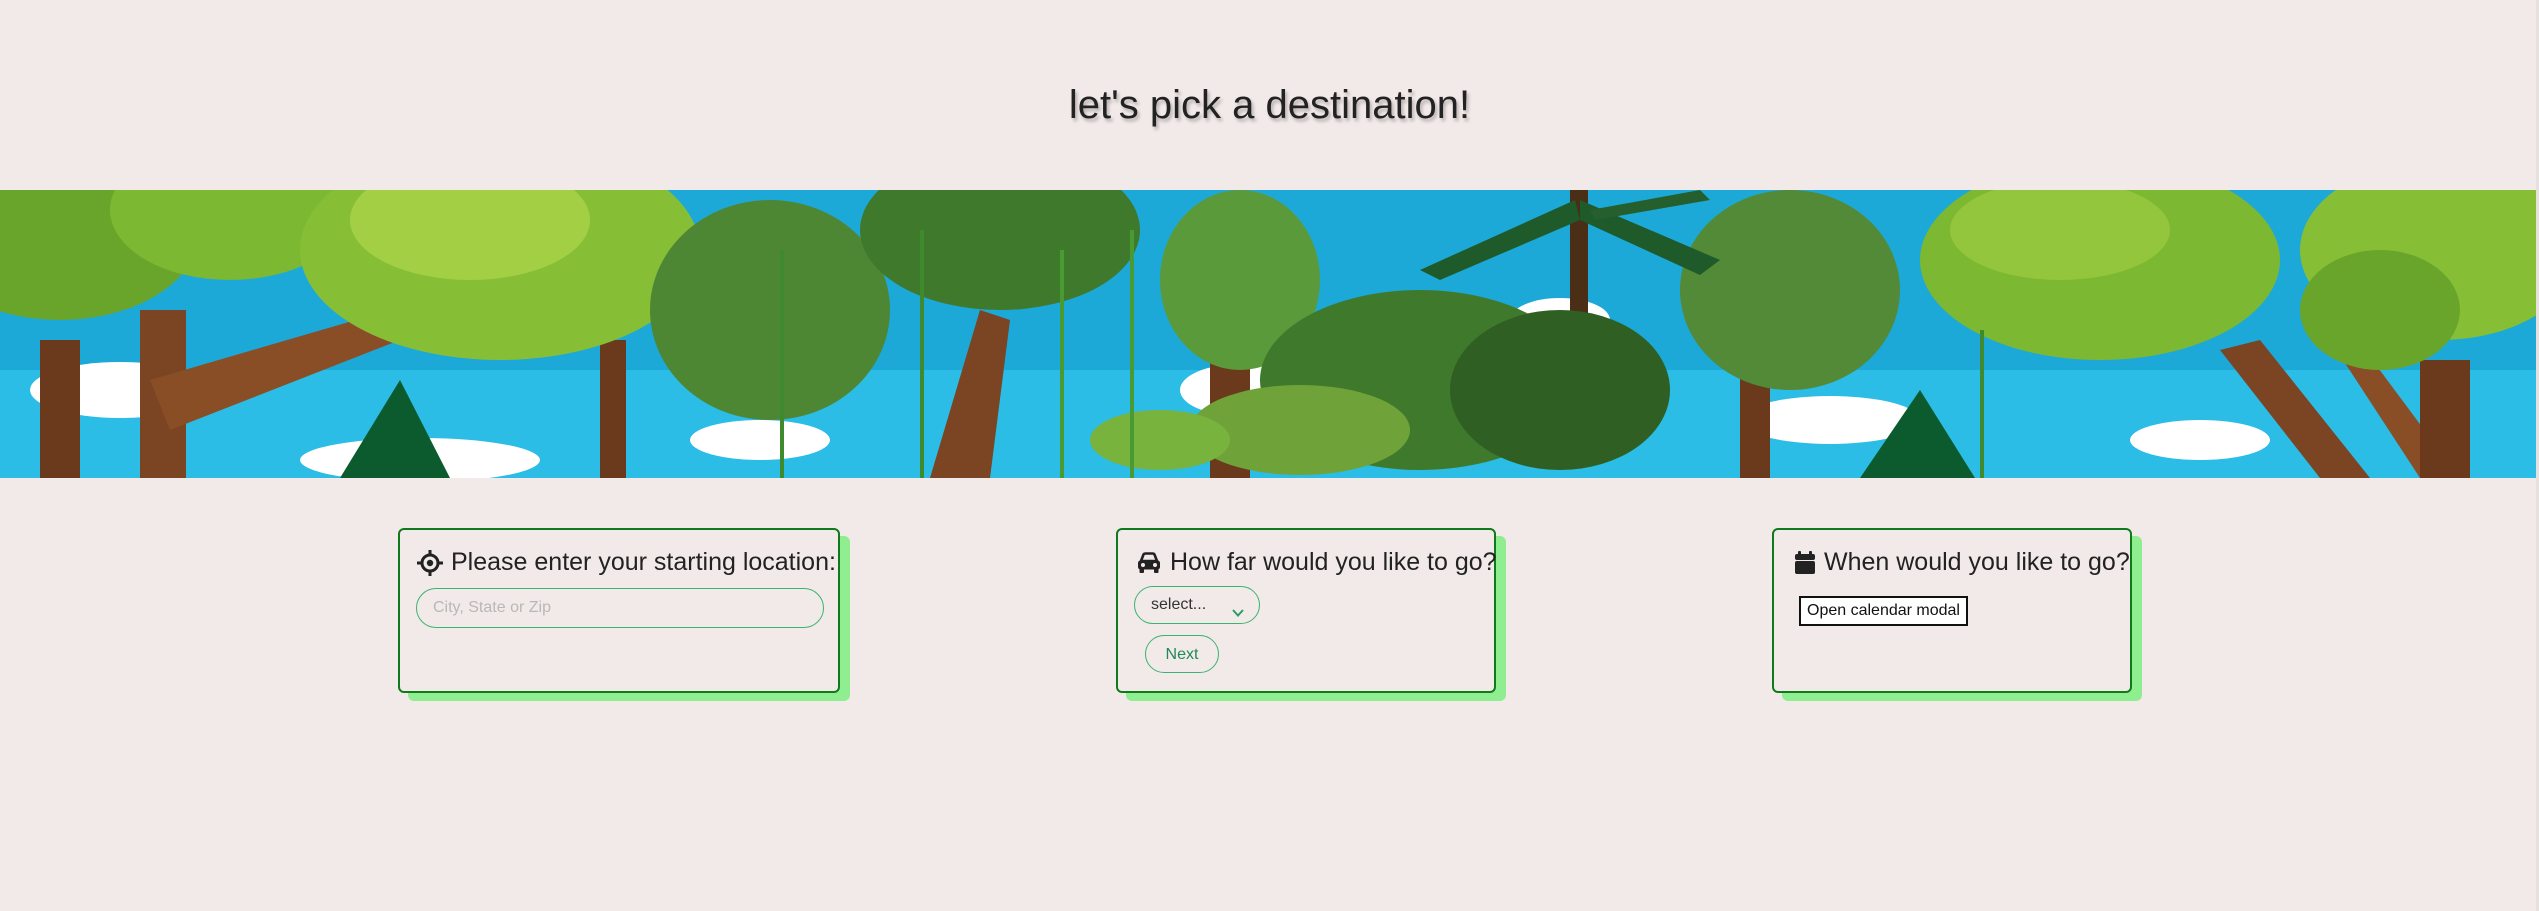  What do you see at coordinates (1269, 105) in the screenshot?
I see `page-title: let's pick a destination!` at bounding box center [1269, 105].